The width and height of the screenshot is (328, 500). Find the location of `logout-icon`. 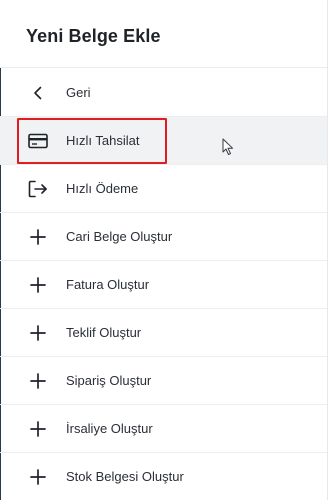

logout-icon is located at coordinates (38, 189).